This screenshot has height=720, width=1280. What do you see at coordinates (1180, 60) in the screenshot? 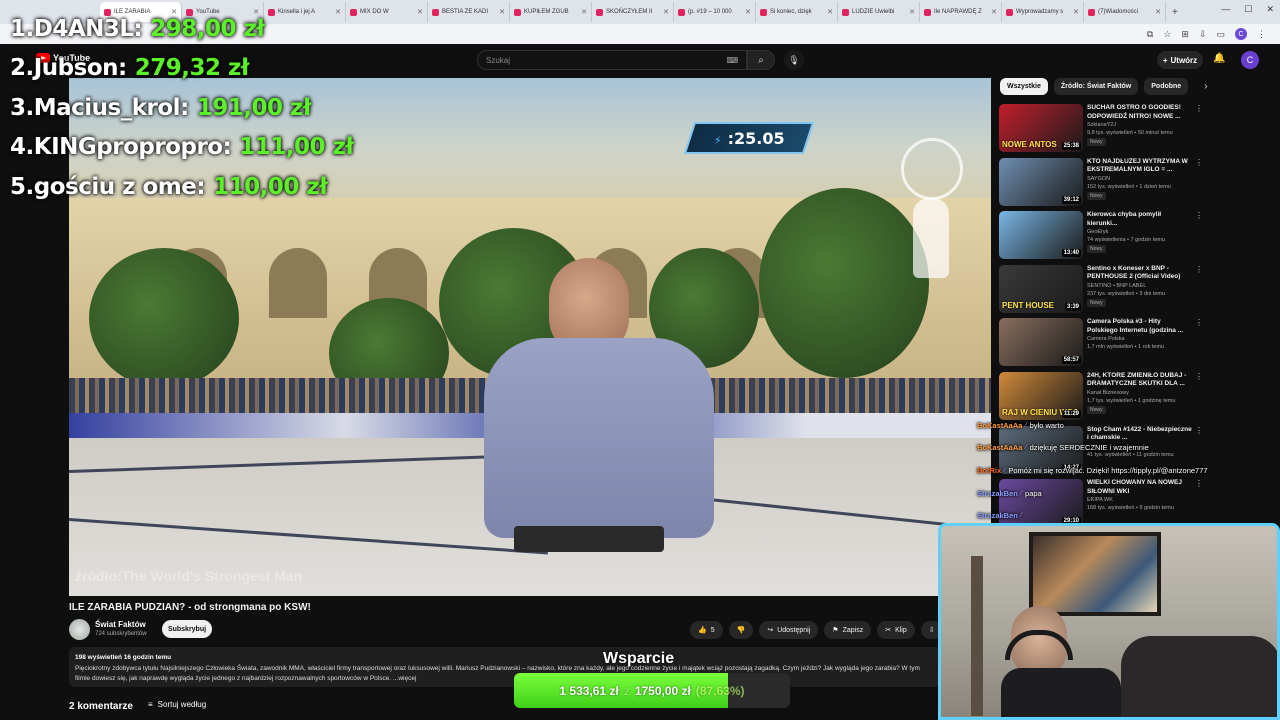
I see `create-button: + Utwórz` at bounding box center [1180, 60].